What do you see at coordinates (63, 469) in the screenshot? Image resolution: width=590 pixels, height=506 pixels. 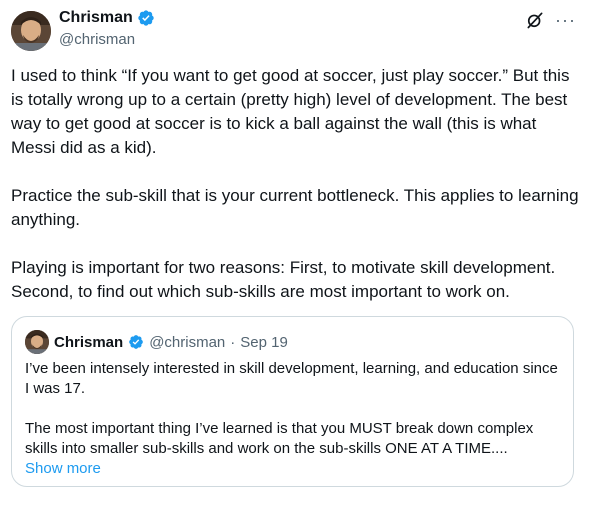 I see `show-more-link: Show more` at bounding box center [63, 469].